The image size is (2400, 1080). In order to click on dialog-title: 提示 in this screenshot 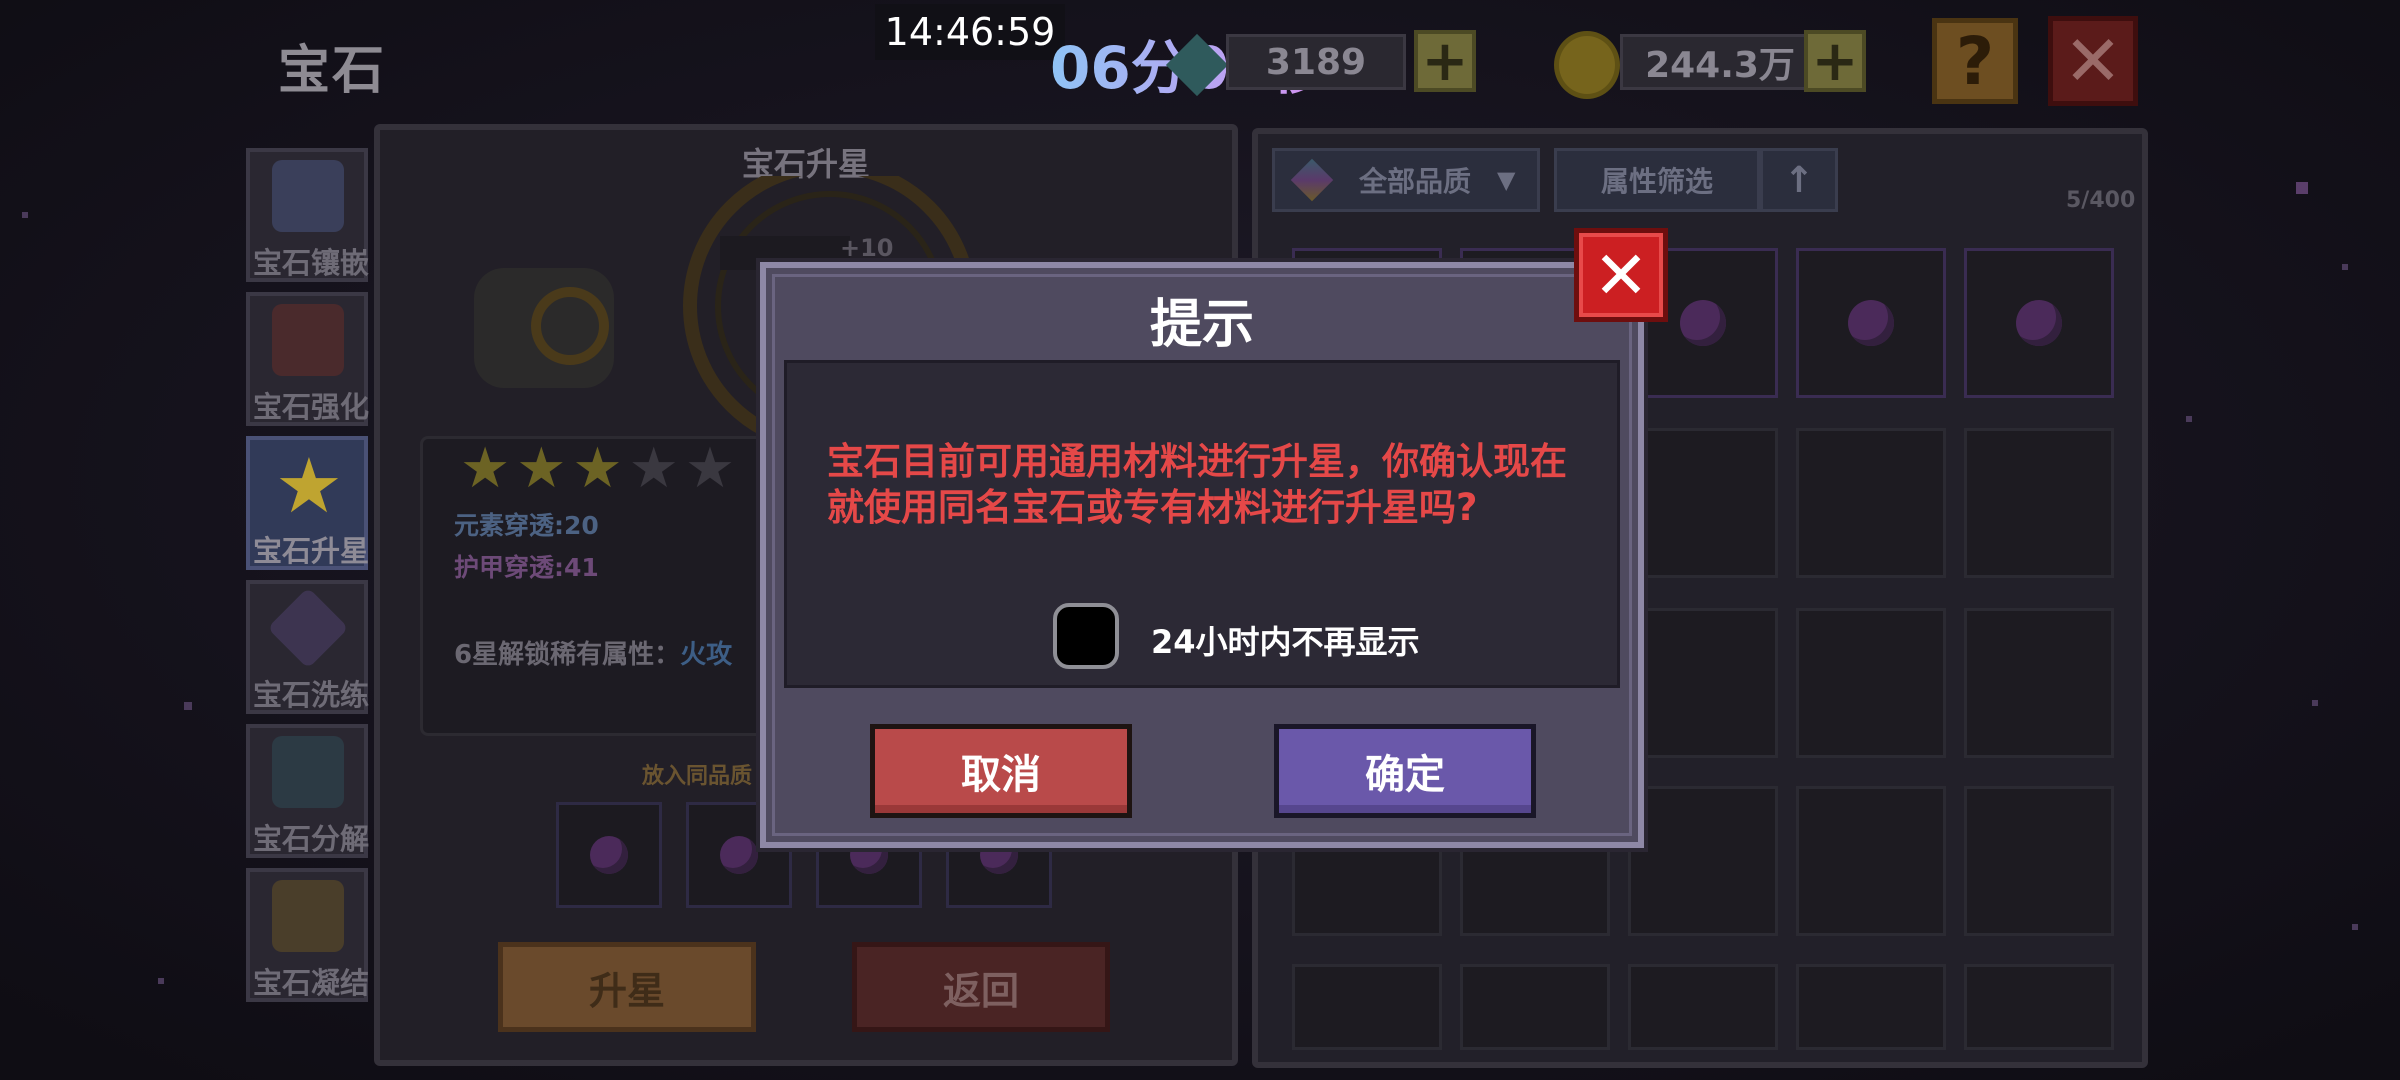, I will do `click(1201, 325)`.